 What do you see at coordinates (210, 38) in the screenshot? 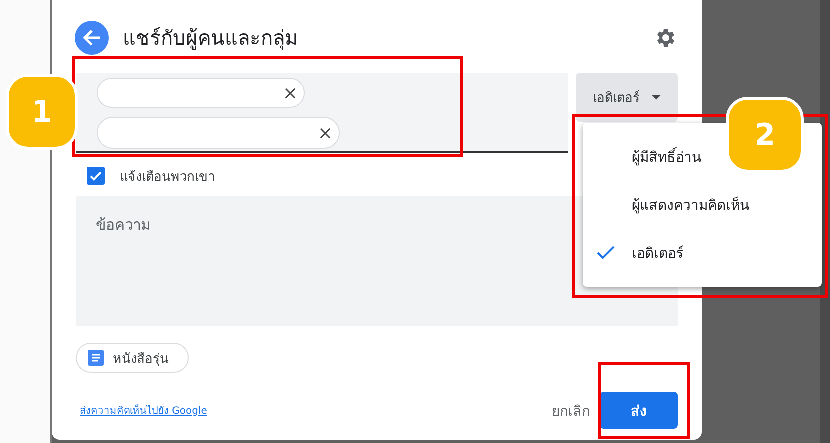
I see `dialog-title: แชร์กับผู้คนและกลุ่ม` at bounding box center [210, 38].